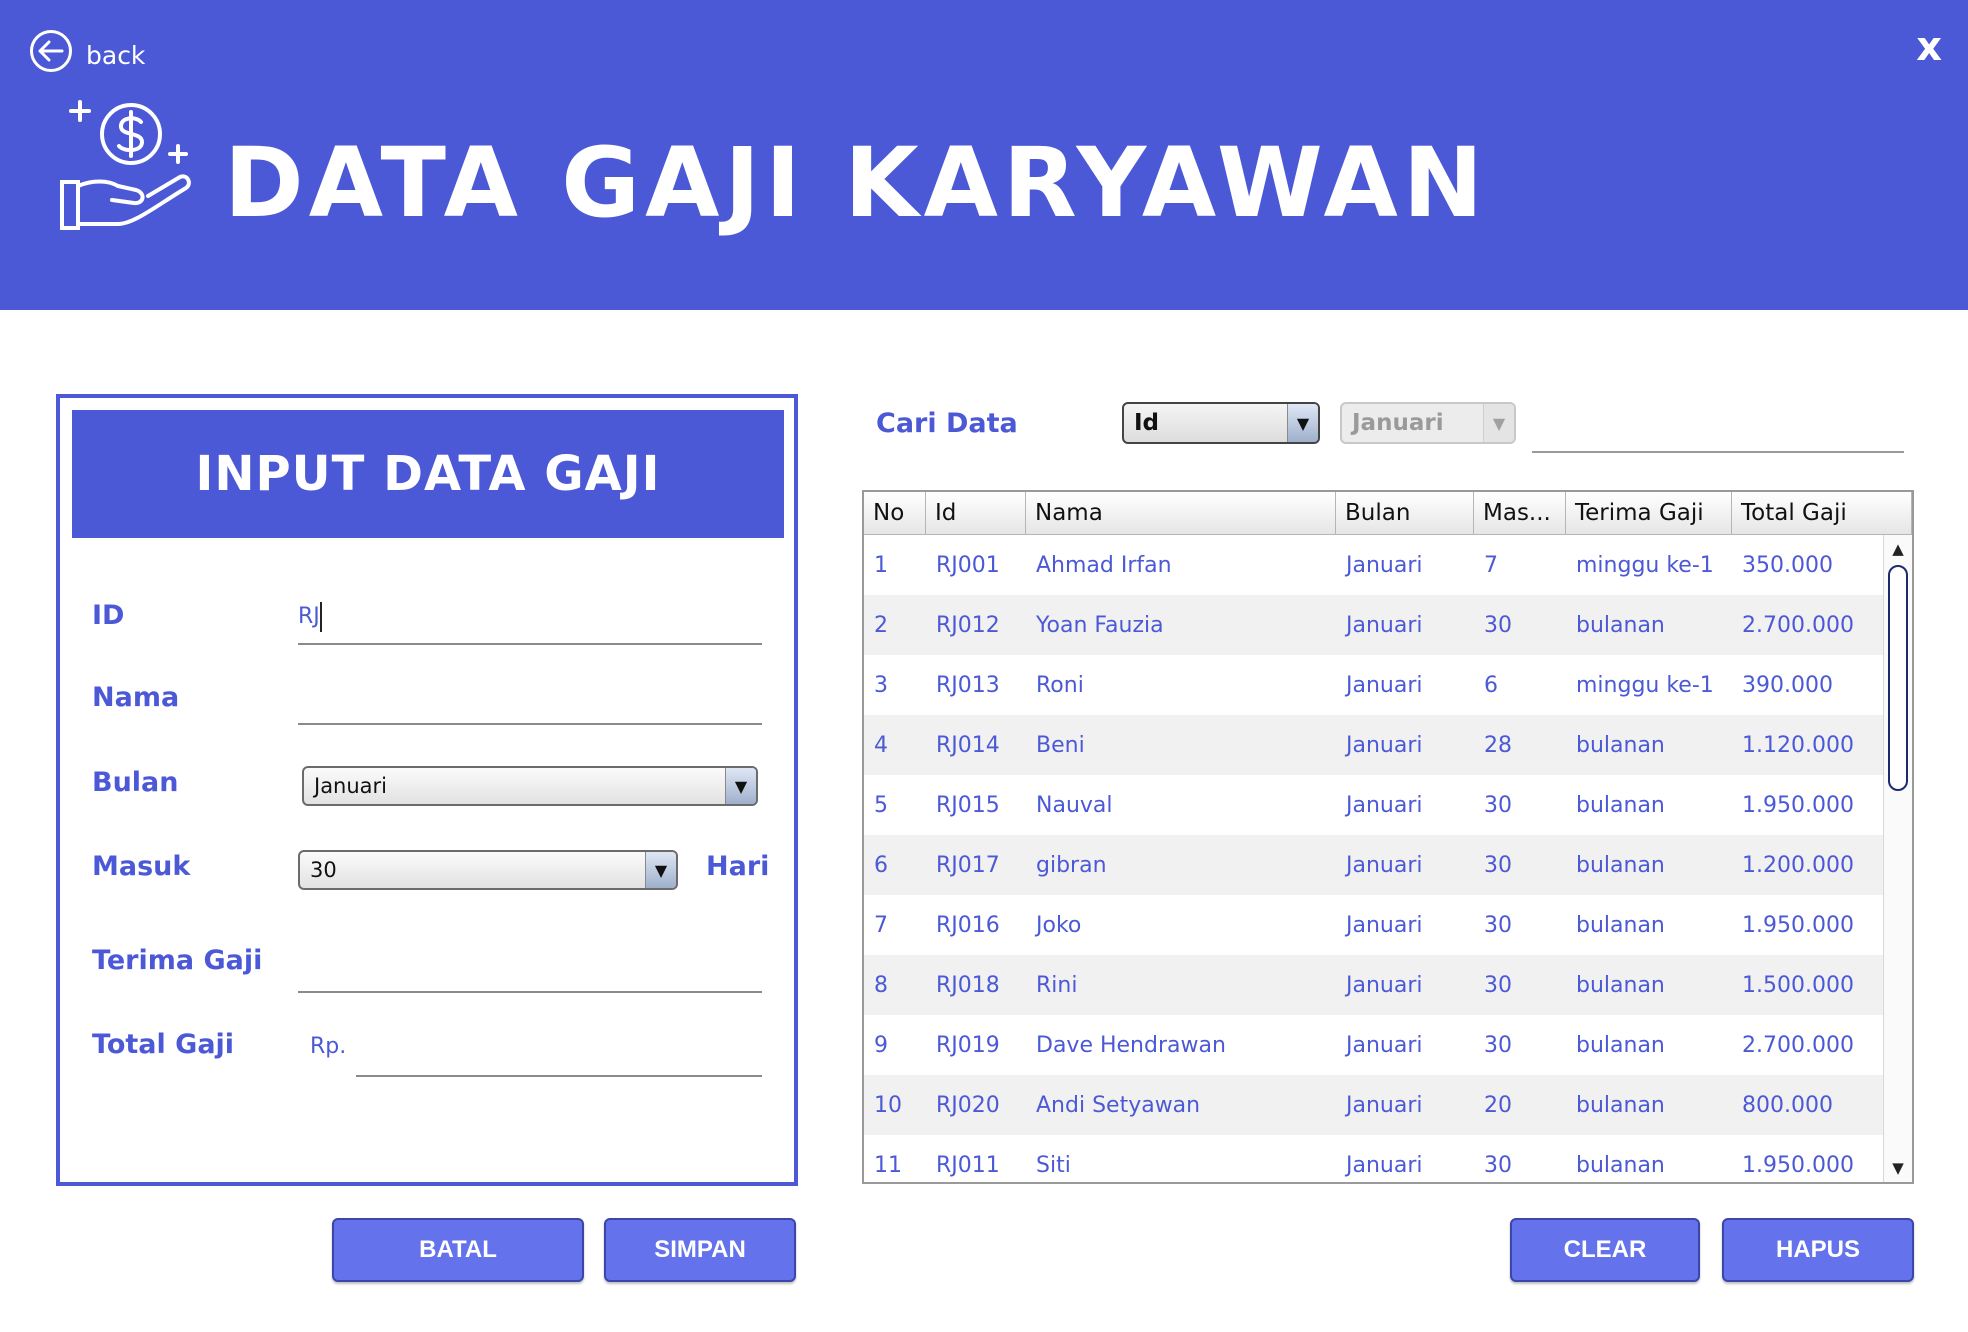 This screenshot has width=1968, height=1332. Describe the element at coordinates (1898, 549) in the screenshot. I see `scroll-up-icon: ▲` at that location.